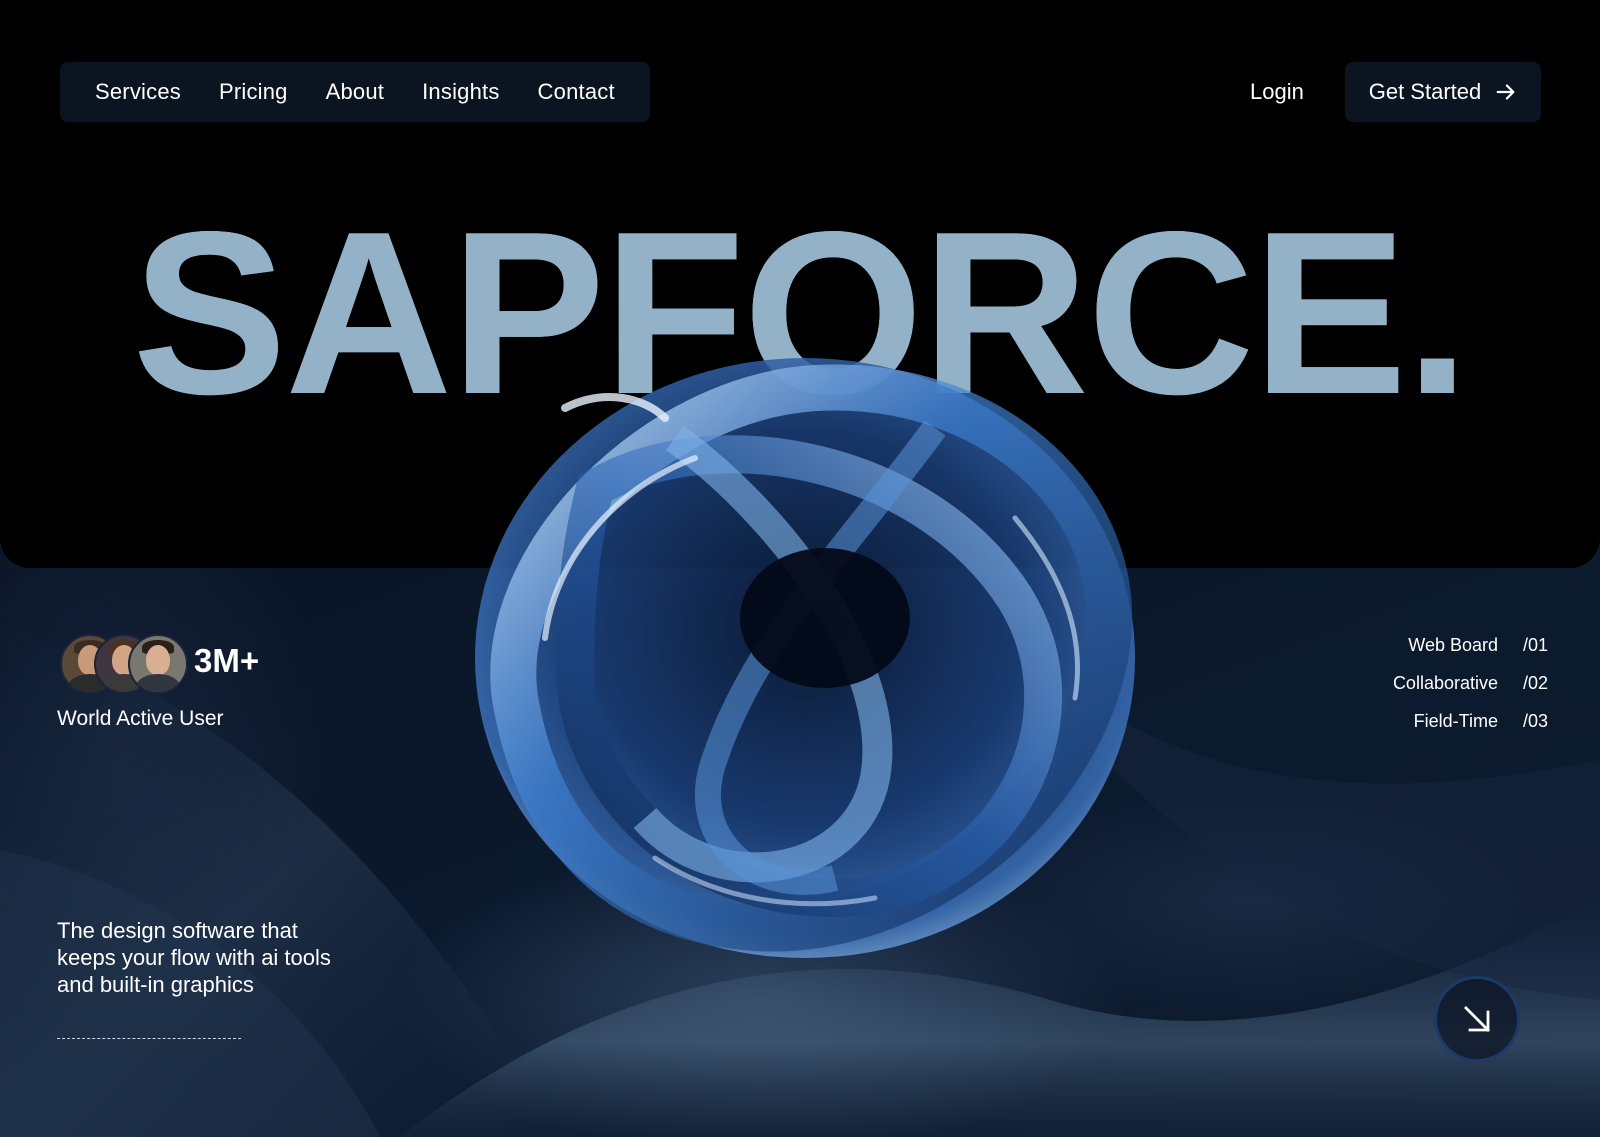  I want to click on nav-item-about: About, so click(355, 92).